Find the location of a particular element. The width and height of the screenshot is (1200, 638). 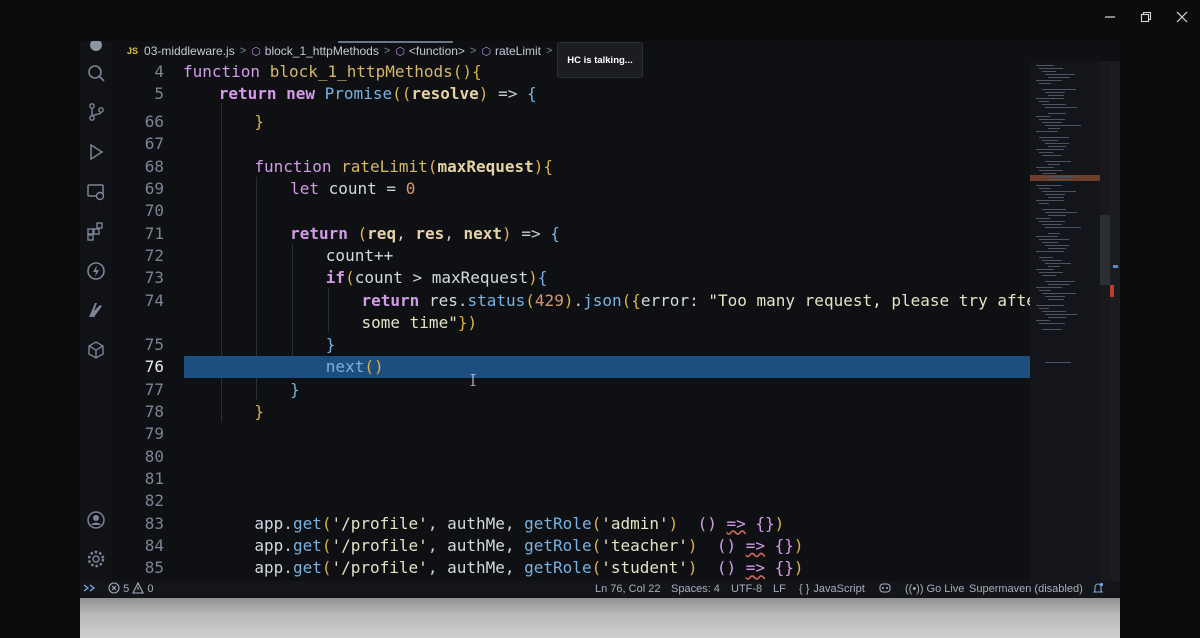

go-live-button: ((•)) Go Live is located at coordinates (934, 589).